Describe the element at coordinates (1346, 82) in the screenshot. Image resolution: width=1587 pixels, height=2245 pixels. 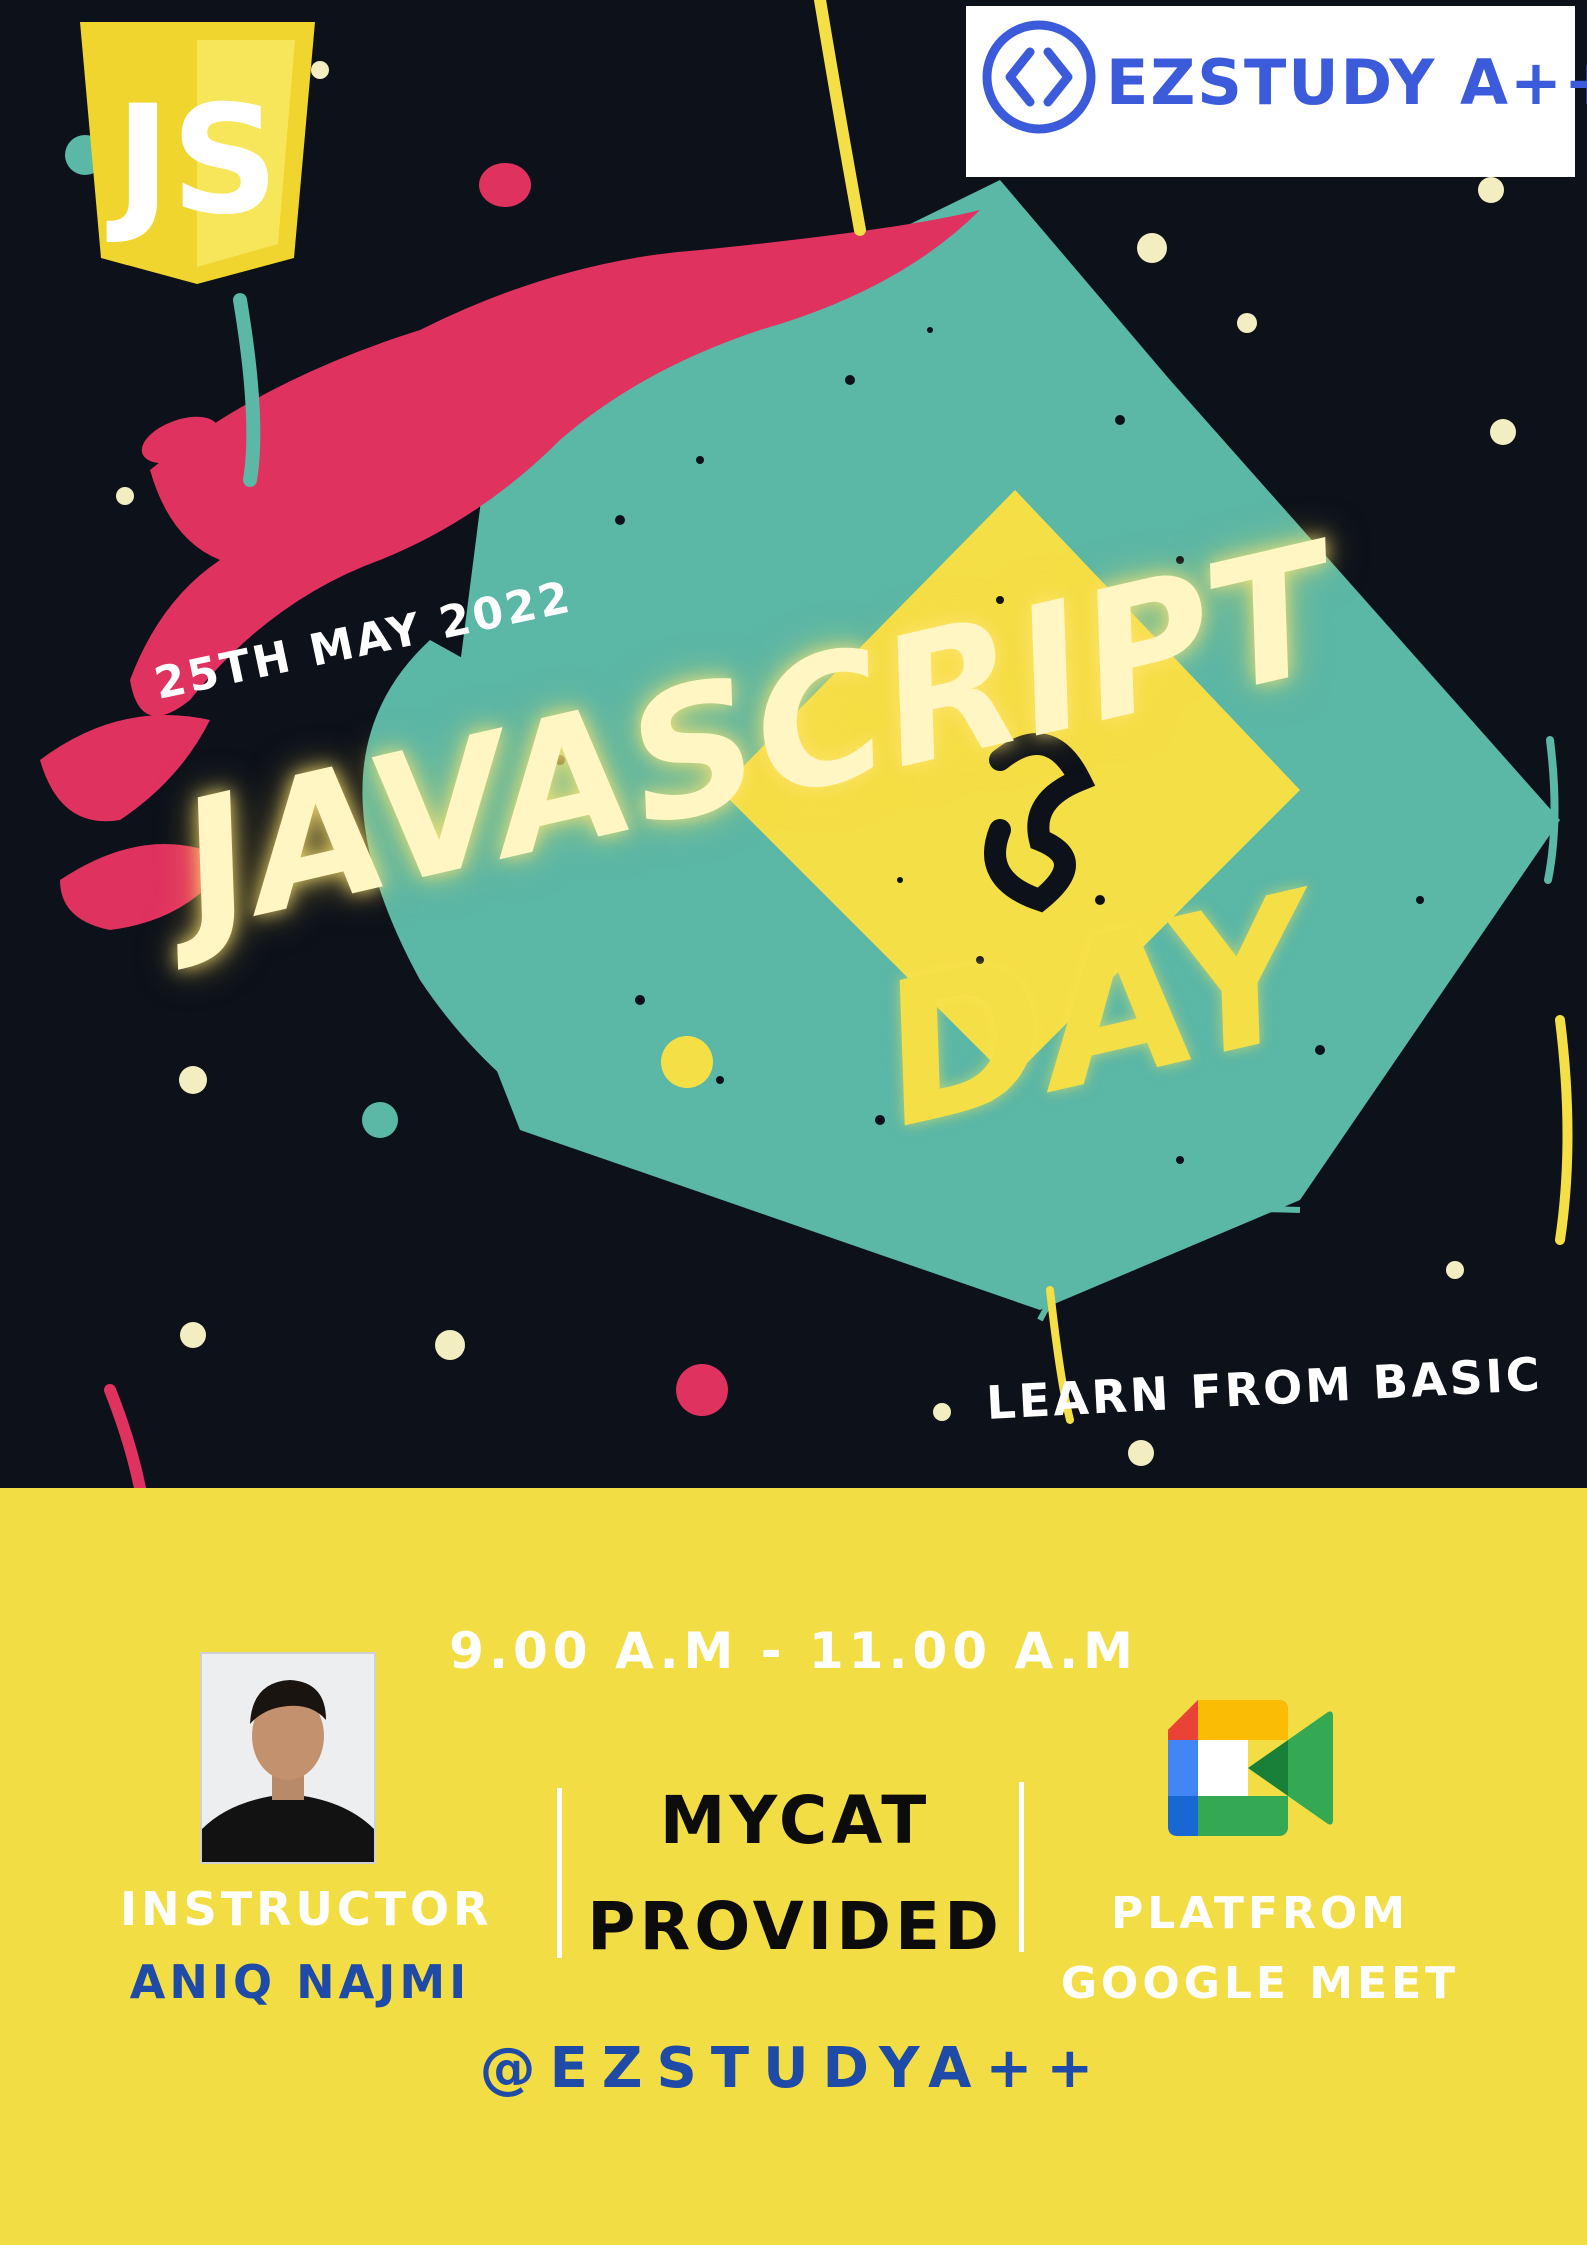
I see `brand-wordmark: EZSTUDY A++` at that location.